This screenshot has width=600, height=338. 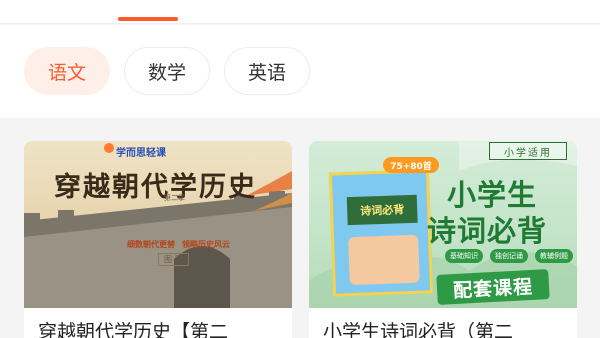 I want to click on cover-episode: 第二季, so click(x=174, y=198).